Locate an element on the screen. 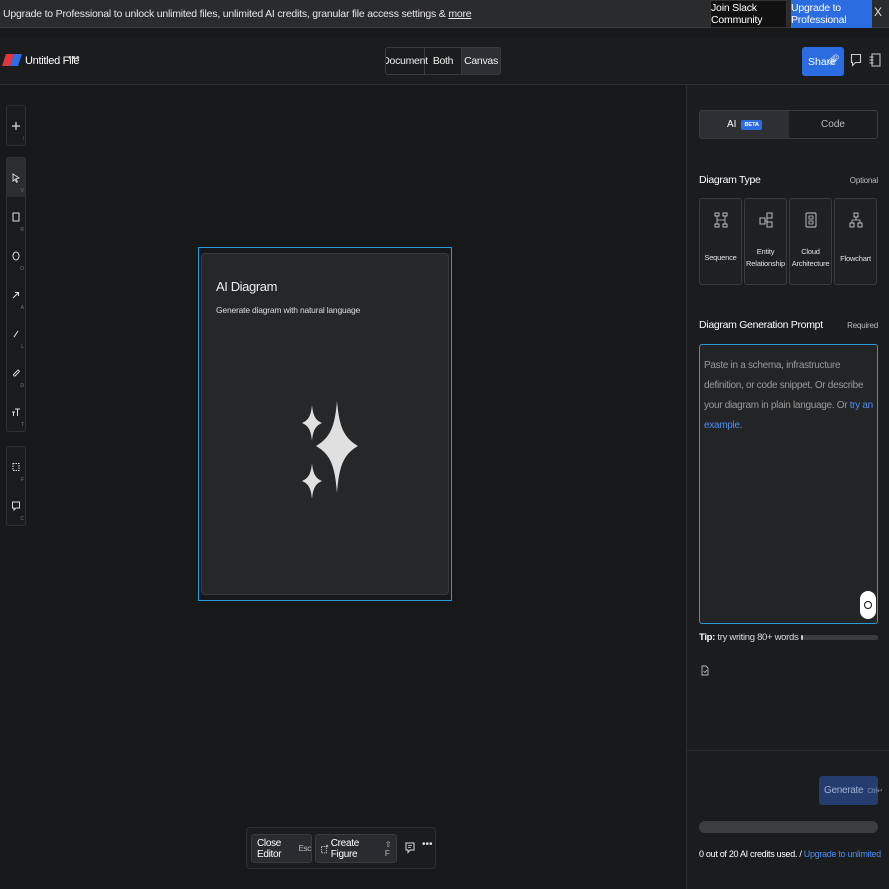 This screenshot has width=889, height=889. ellipse-tool: O is located at coordinates (16, 255).